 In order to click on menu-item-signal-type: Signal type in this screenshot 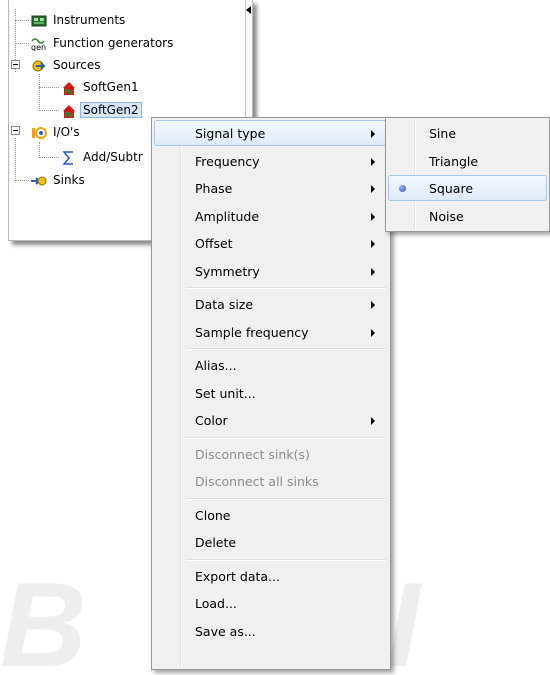, I will do `click(271, 133)`.